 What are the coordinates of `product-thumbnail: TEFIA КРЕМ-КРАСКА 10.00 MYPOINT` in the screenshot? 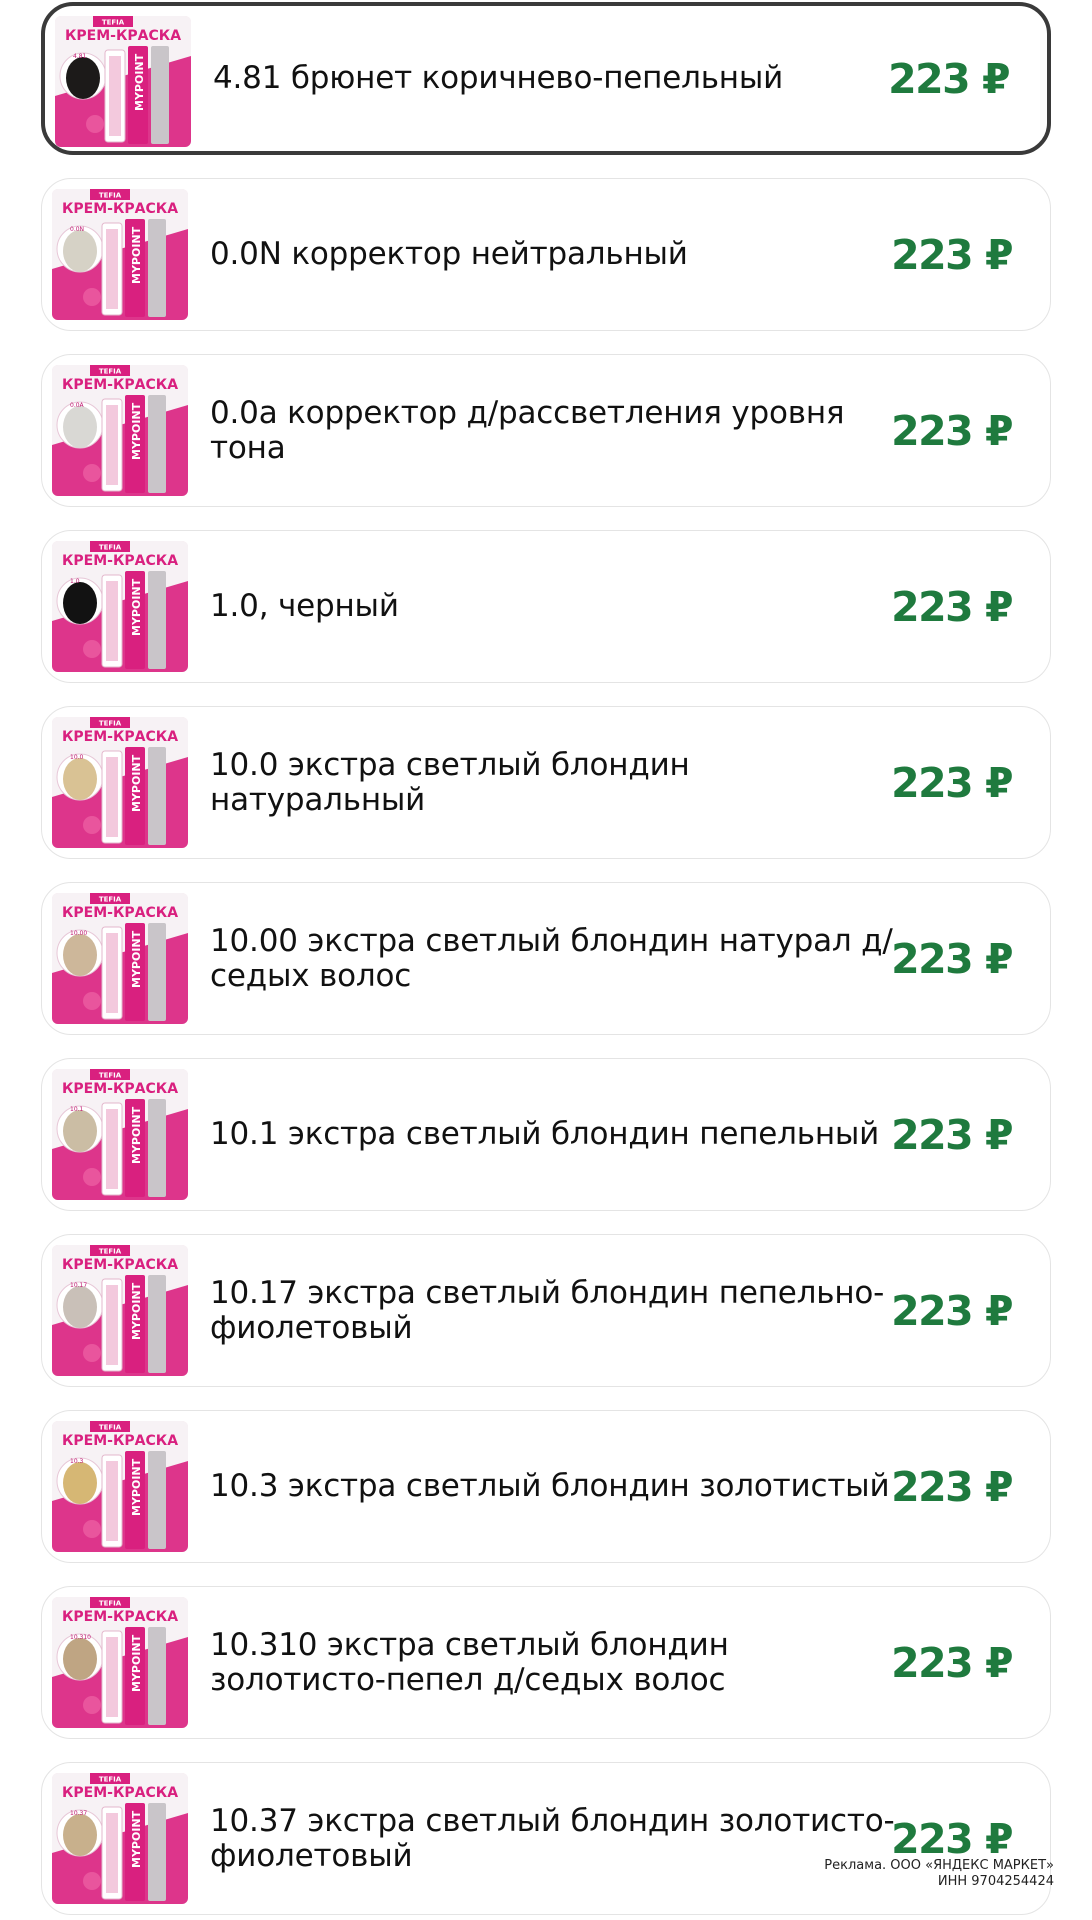 It's located at (120, 958).